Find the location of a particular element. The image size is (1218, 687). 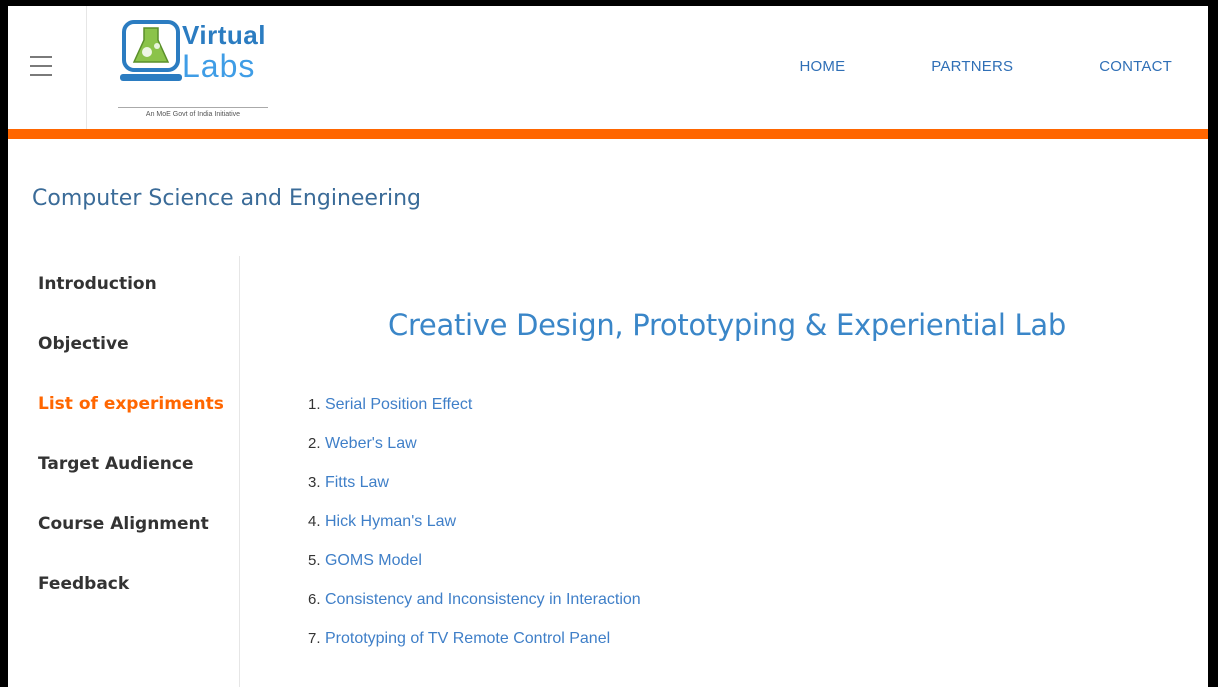

list-item: 4. Hick Hyman's Law is located at coordinates (474, 529).